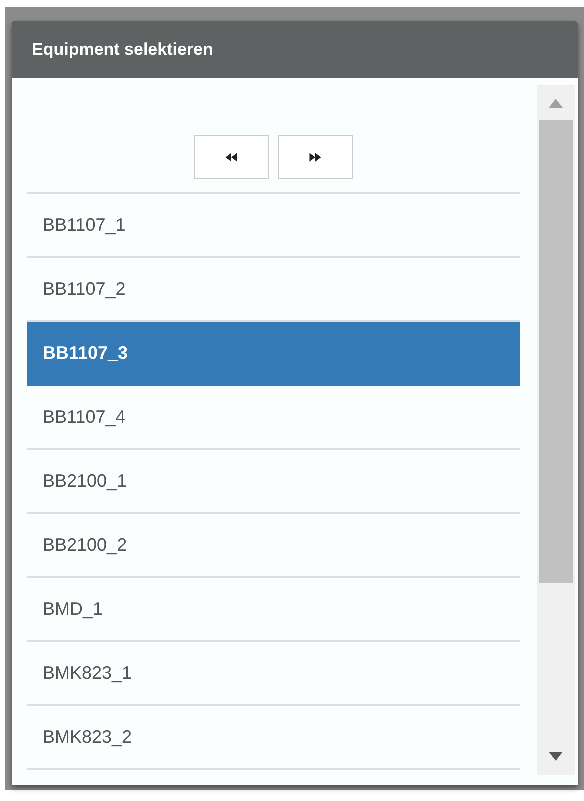 The image size is (584, 801). What do you see at coordinates (556, 103) in the screenshot?
I see `scroll-up-icon` at bounding box center [556, 103].